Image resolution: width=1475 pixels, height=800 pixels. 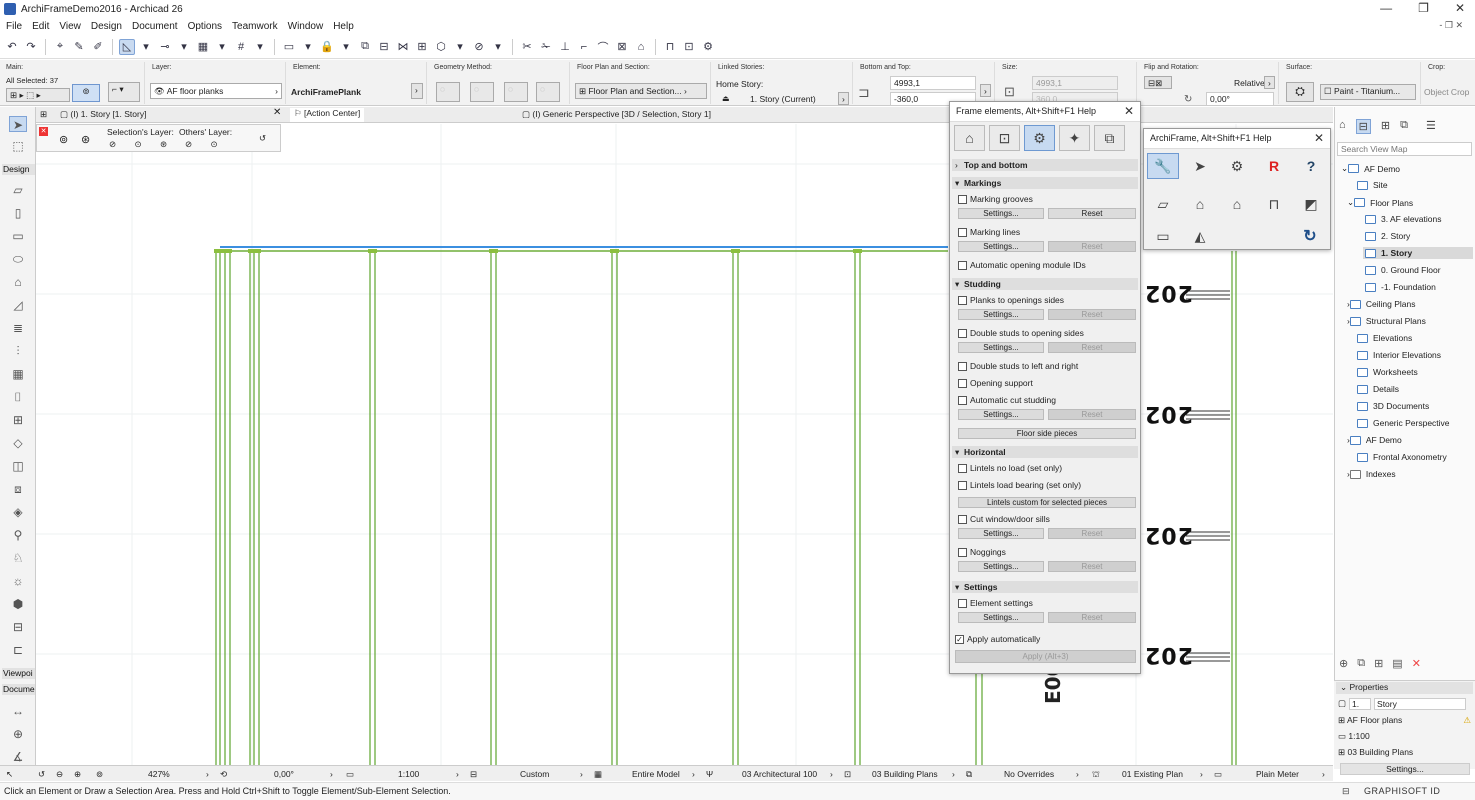 What do you see at coordinates (203, 47) in the screenshot?
I see `grid-snap-icon: ▦` at bounding box center [203, 47].